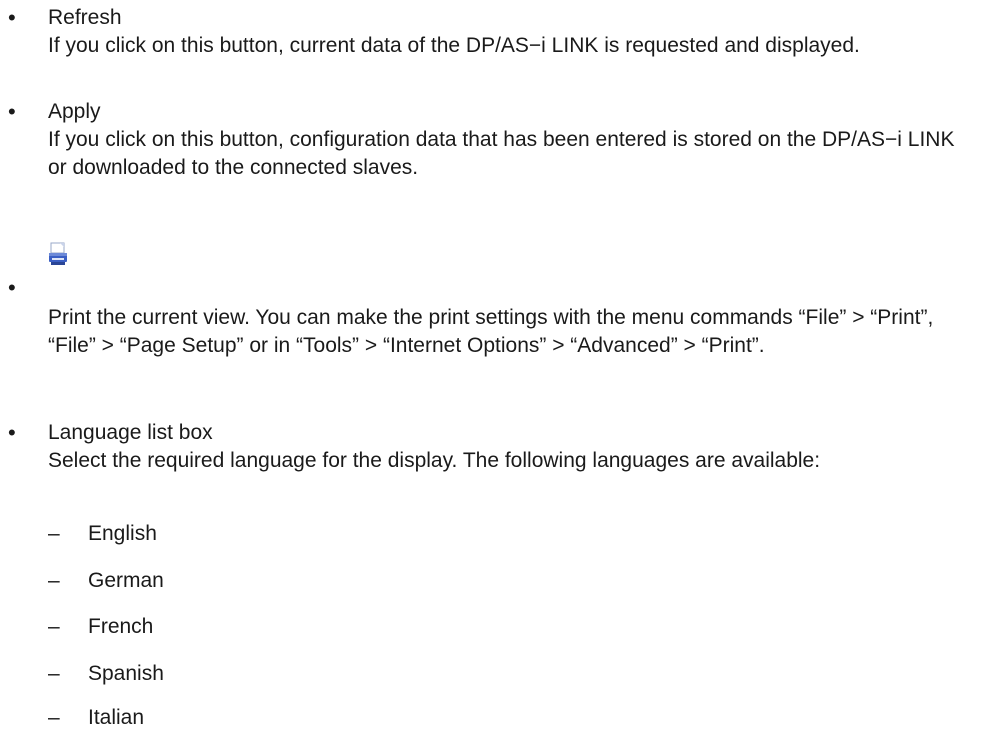 The image size is (992, 732). Describe the element at coordinates (85, 17) in the screenshot. I see `item-title: Refresh` at that location.